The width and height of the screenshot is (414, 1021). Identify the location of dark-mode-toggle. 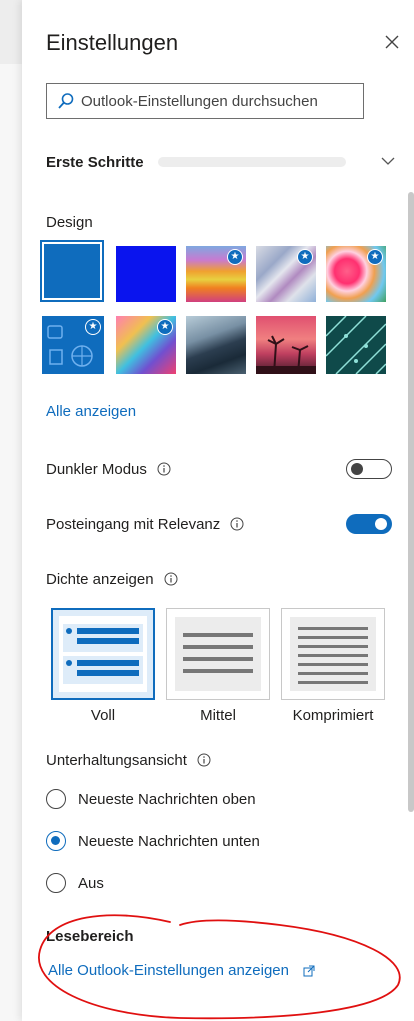
(369, 469).